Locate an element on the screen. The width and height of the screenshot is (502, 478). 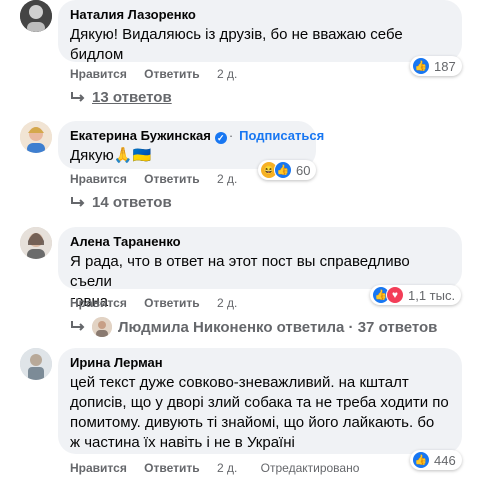
reaction-count: 60 is located at coordinates (303, 170).